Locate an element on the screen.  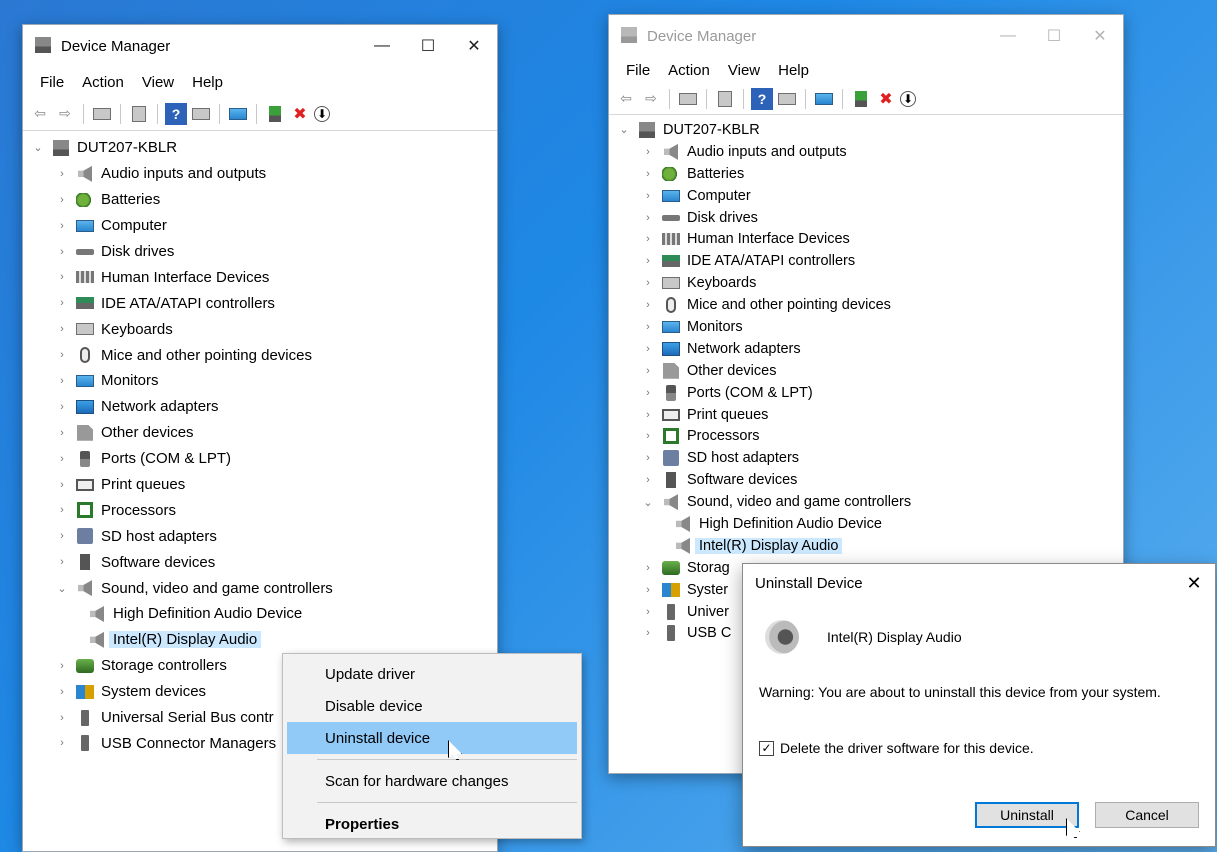
properties-view-icon is located at coordinates (102, 114).